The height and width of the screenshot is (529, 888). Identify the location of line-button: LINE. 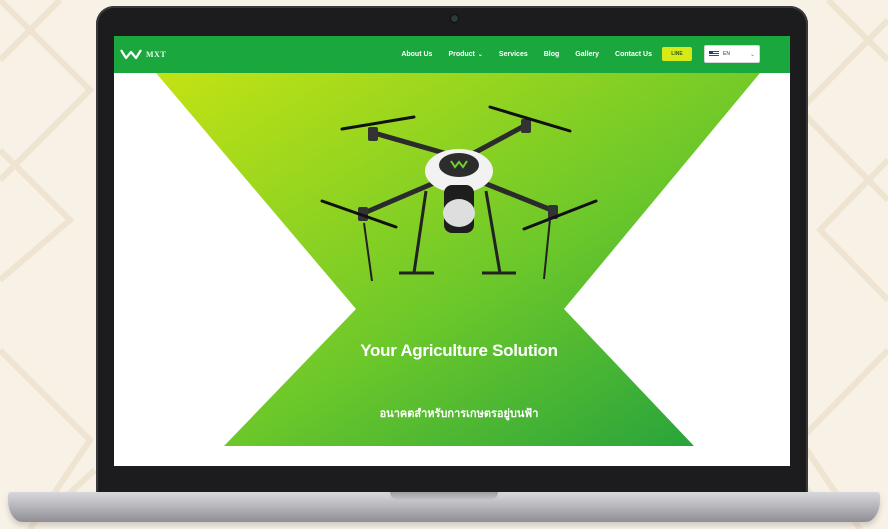
(677, 54).